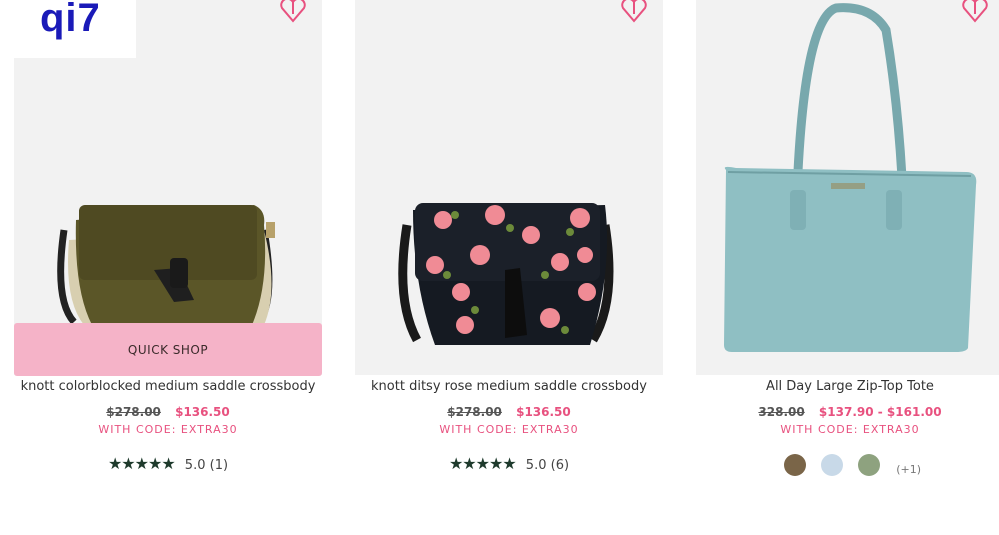 This screenshot has height=535, width=999. I want to click on rating: ★★★★★ 5.0 (1), so click(168, 463).